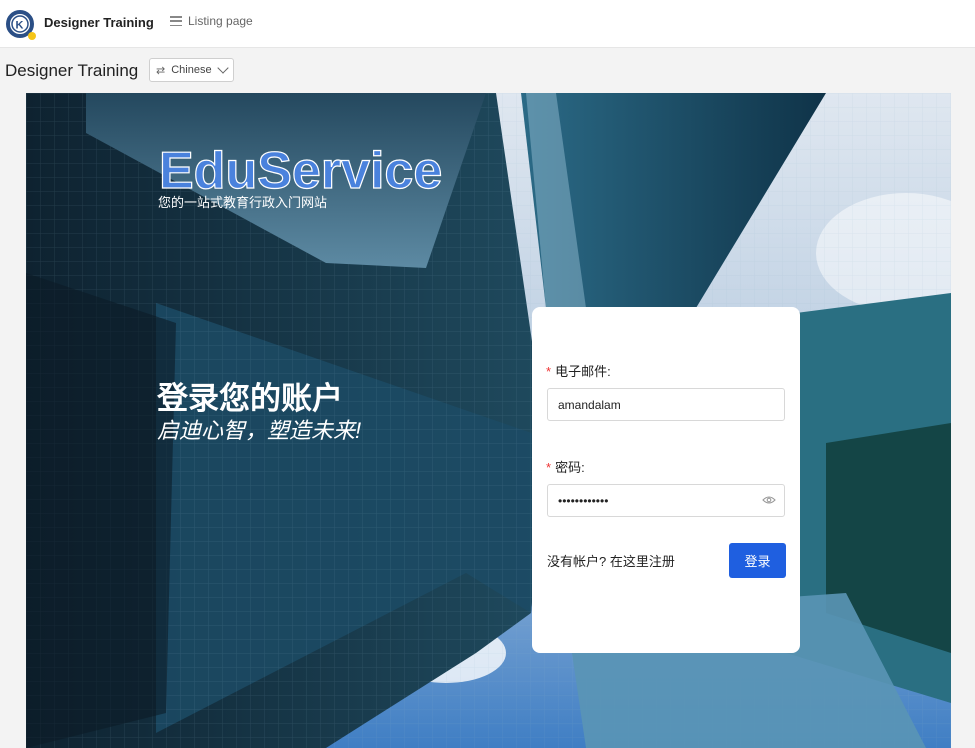  I want to click on listing-page-link: Listing page, so click(211, 21).